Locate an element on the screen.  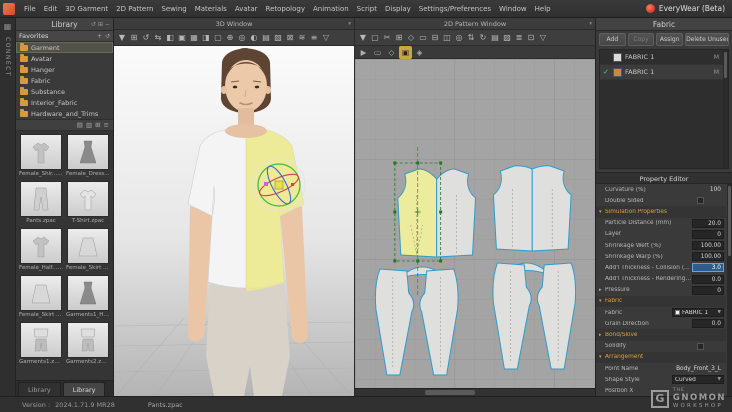
favorites-folder-item: Hardware_and_Trims is located at coordinates (64, 113).